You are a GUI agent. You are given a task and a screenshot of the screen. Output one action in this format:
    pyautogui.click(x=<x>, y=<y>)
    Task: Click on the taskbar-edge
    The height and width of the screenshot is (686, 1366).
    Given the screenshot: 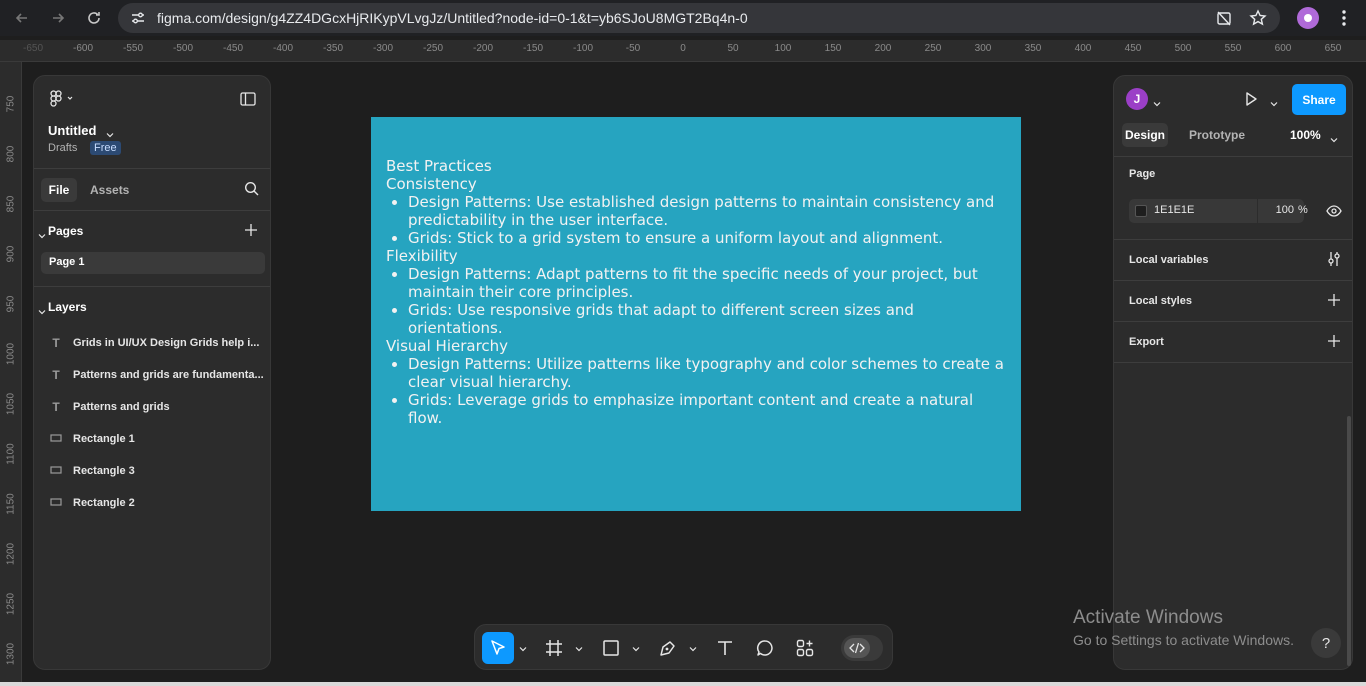 What is the action you would take?
    pyautogui.click(x=683, y=684)
    